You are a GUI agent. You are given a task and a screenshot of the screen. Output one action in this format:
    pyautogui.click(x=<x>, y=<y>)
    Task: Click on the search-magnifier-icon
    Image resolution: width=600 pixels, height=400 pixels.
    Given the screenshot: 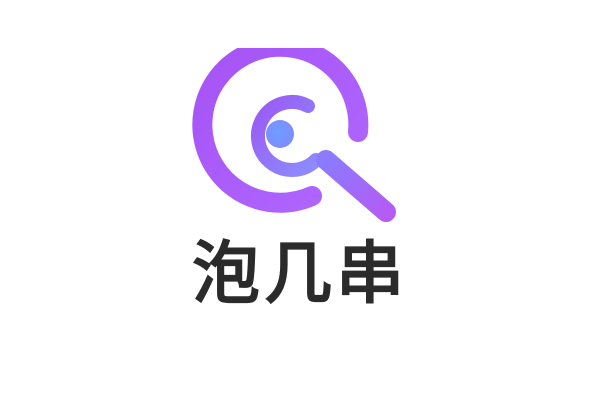 What is the action you would take?
    pyautogui.click(x=294, y=135)
    